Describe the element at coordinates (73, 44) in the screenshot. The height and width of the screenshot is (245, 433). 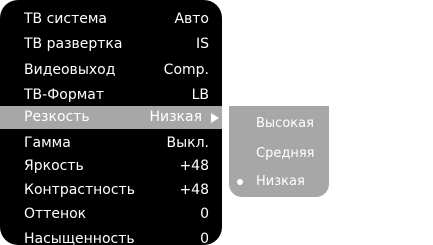
I see `menu-item-label: ТВ развертка` at that location.